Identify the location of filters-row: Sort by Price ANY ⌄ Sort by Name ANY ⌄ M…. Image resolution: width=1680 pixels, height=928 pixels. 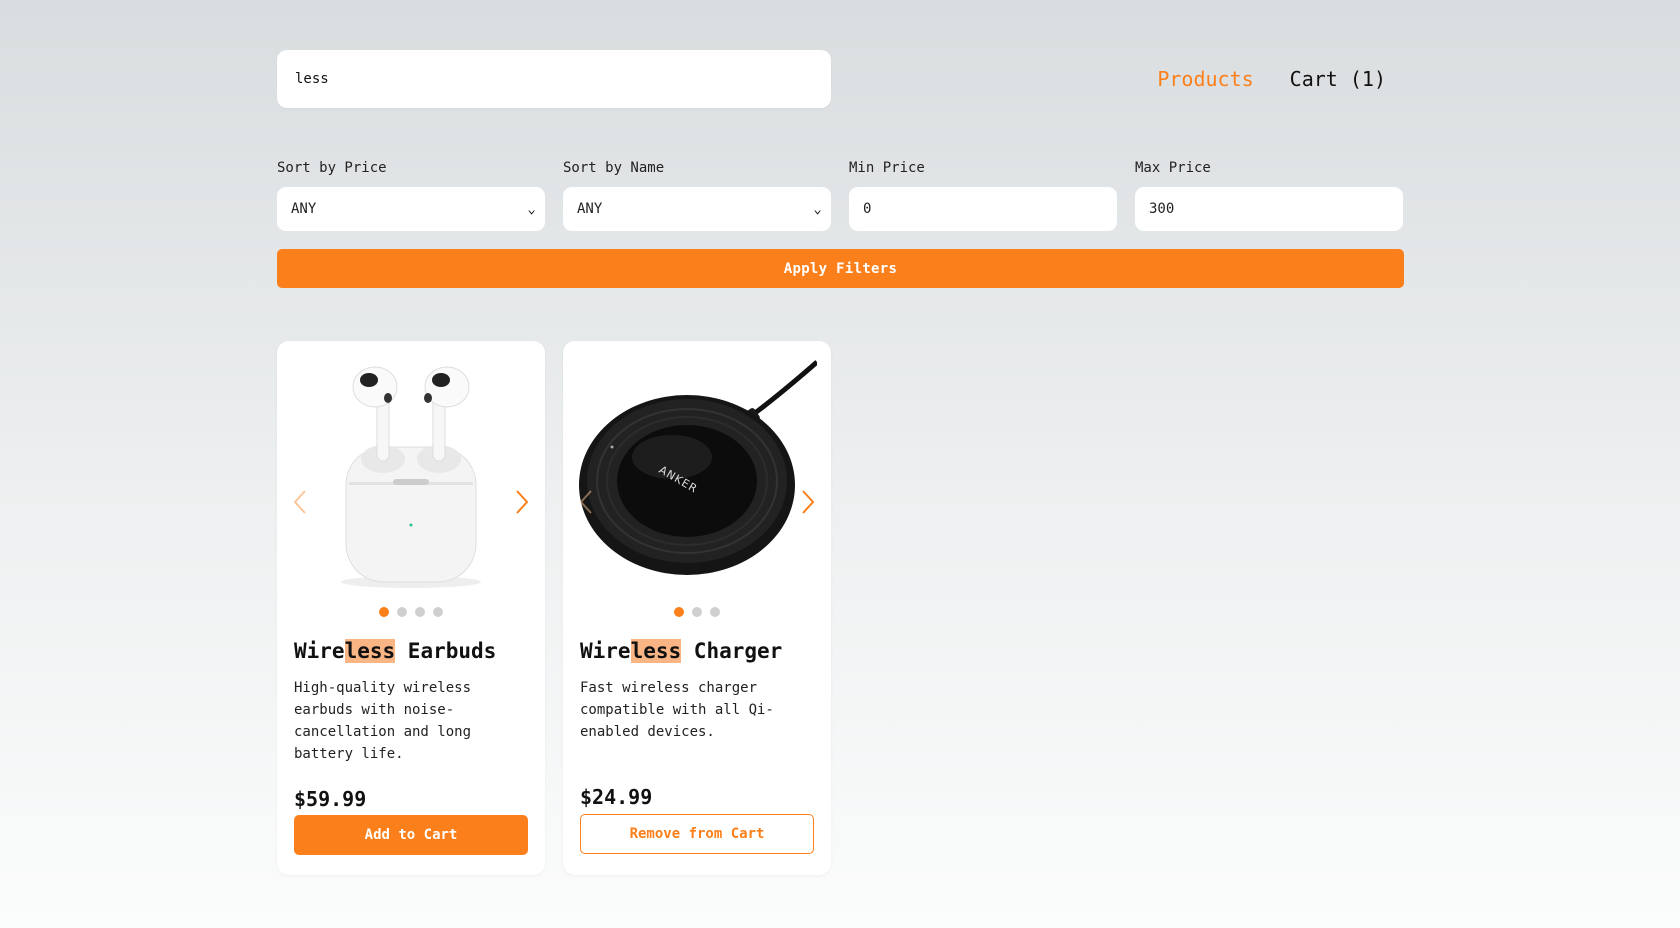
(840, 195).